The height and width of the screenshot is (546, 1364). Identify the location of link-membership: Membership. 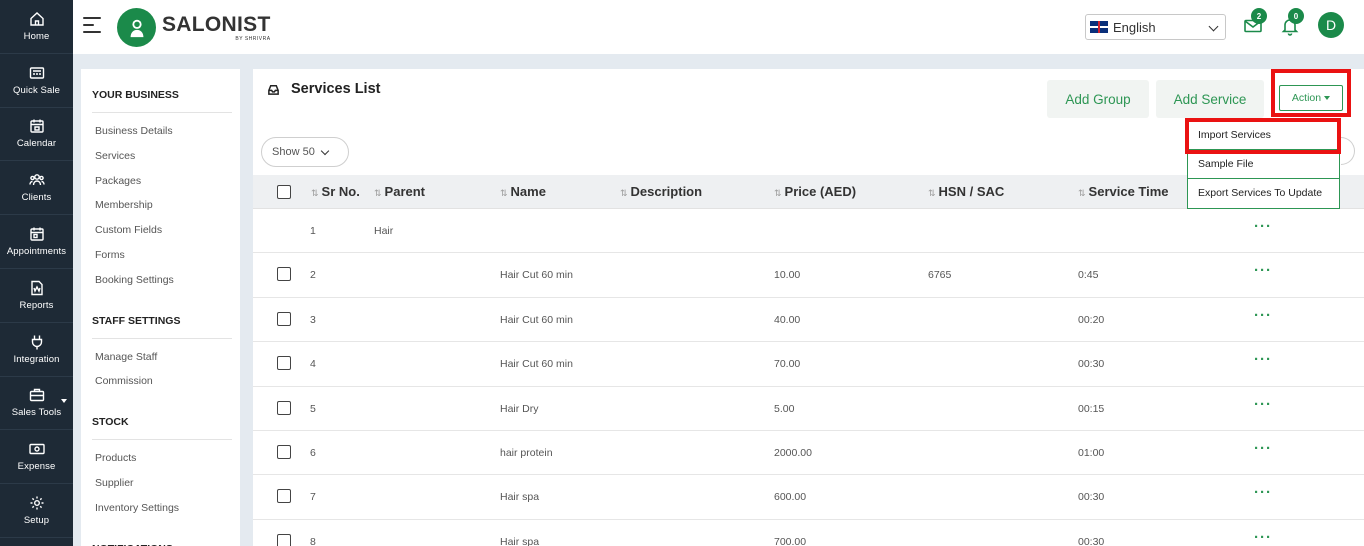
(162, 205).